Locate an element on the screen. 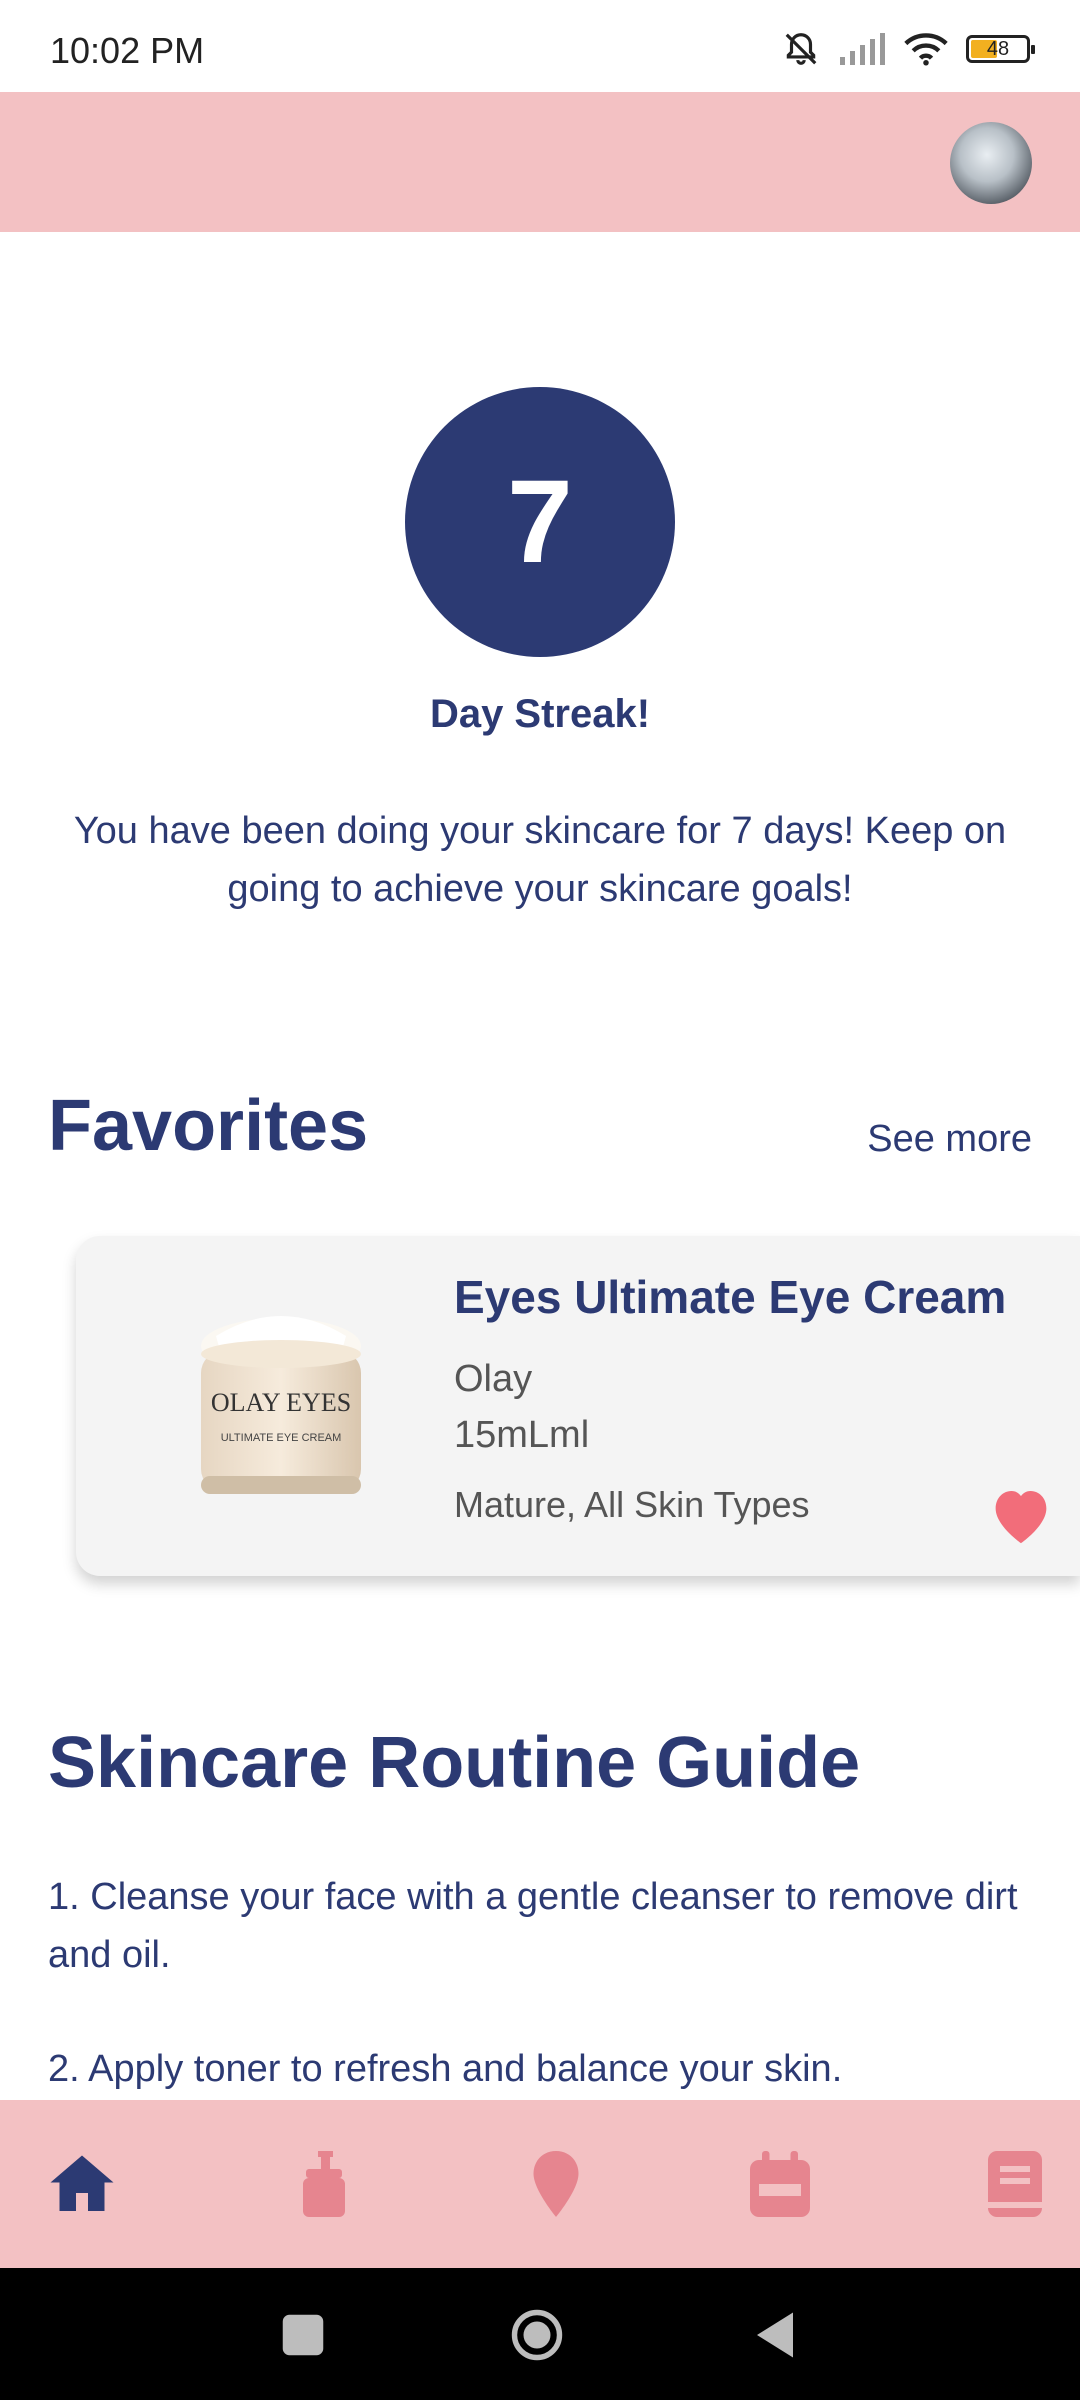  guide-heading: Skincare Routine Guide is located at coordinates (454, 1763).